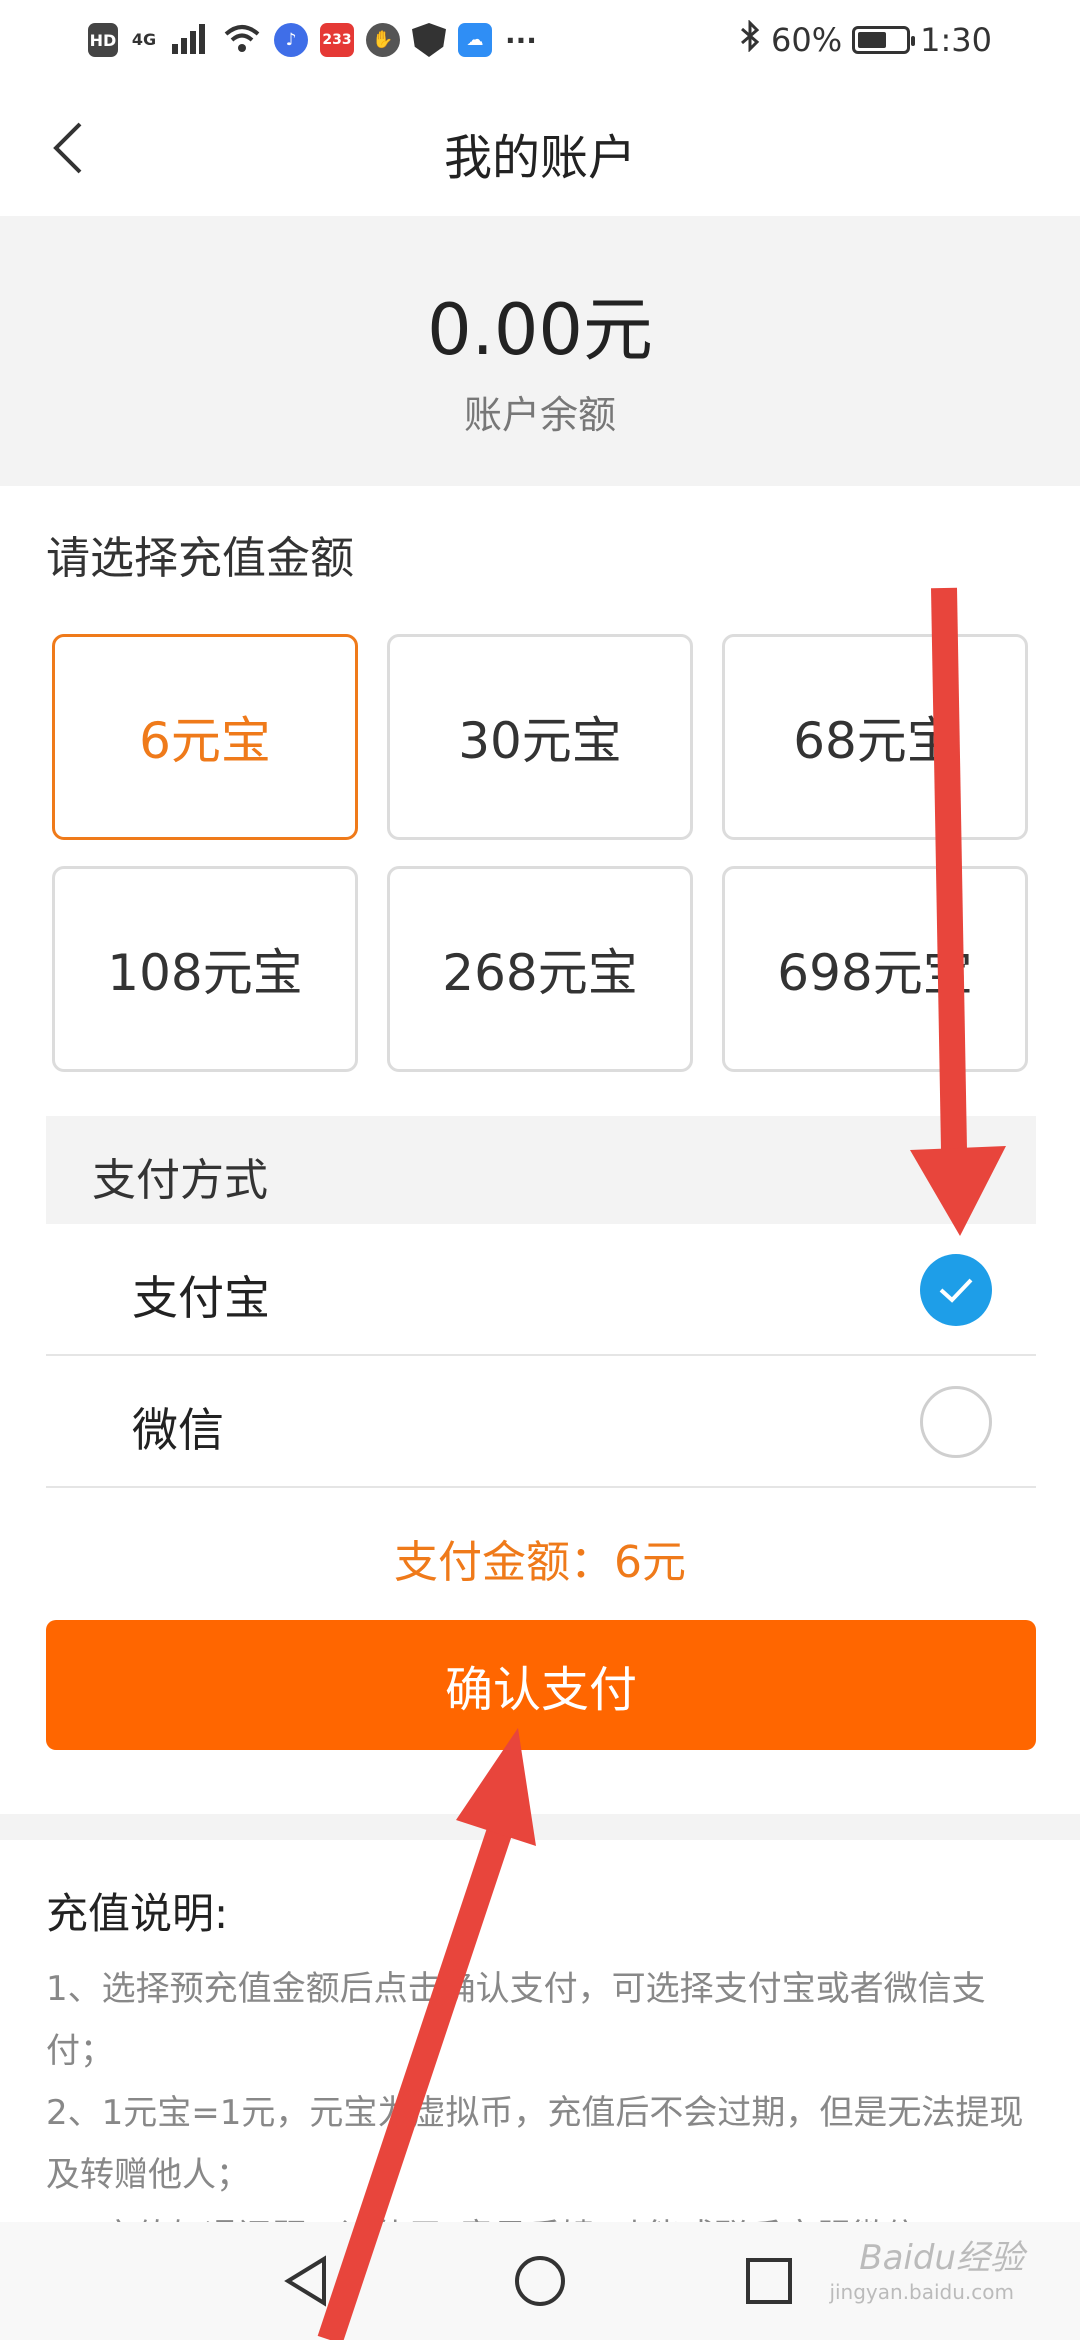  What do you see at coordinates (540, 1827) in the screenshot?
I see `section-divider` at bounding box center [540, 1827].